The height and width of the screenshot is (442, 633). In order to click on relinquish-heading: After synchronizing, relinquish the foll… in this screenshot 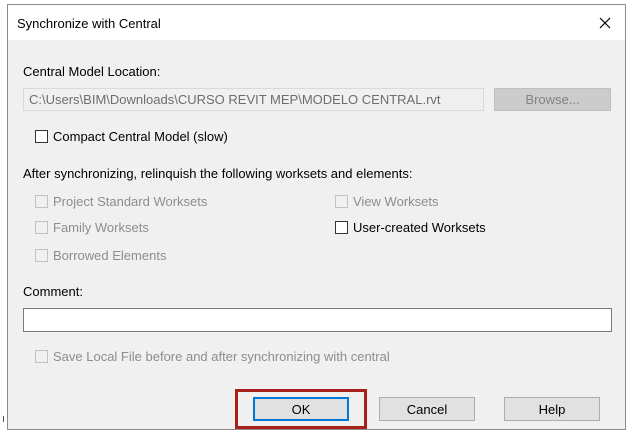, I will do `click(218, 173)`.